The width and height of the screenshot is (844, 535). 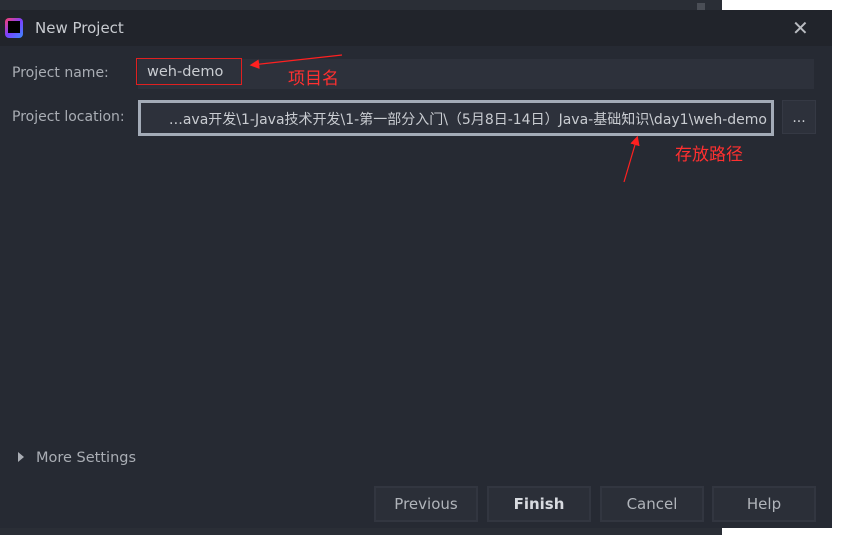 I want to click on arrow-to-location, so click(x=631, y=159).